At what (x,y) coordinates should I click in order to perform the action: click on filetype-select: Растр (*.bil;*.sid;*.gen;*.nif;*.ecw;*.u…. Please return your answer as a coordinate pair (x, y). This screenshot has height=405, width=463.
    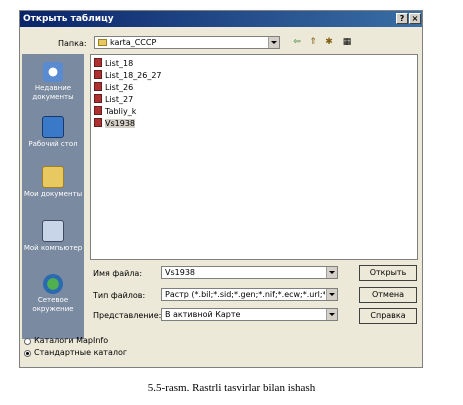
    Looking at the image, I should click on (249, 294).